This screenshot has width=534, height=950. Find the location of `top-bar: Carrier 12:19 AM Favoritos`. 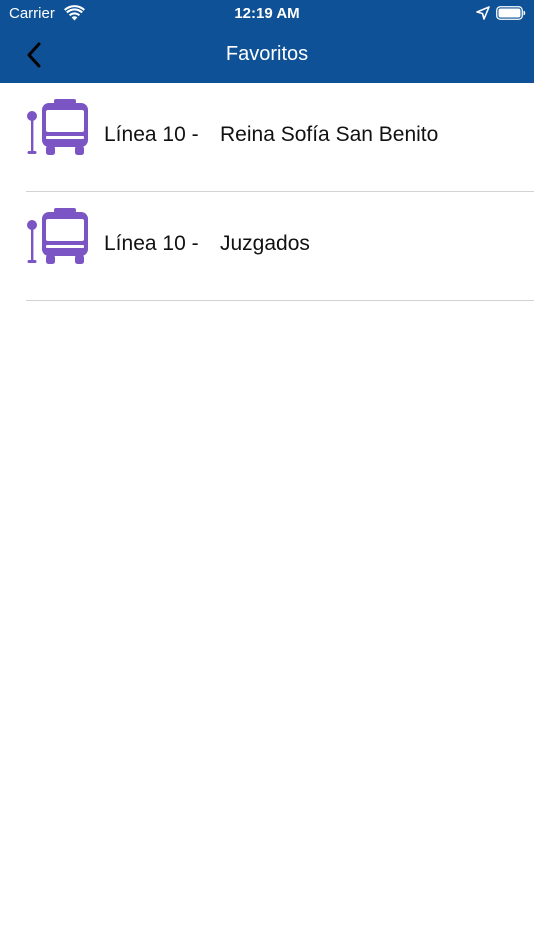

top-bar: Carrier 12:19 AM Favoritos is located at coordinates (267, 41).